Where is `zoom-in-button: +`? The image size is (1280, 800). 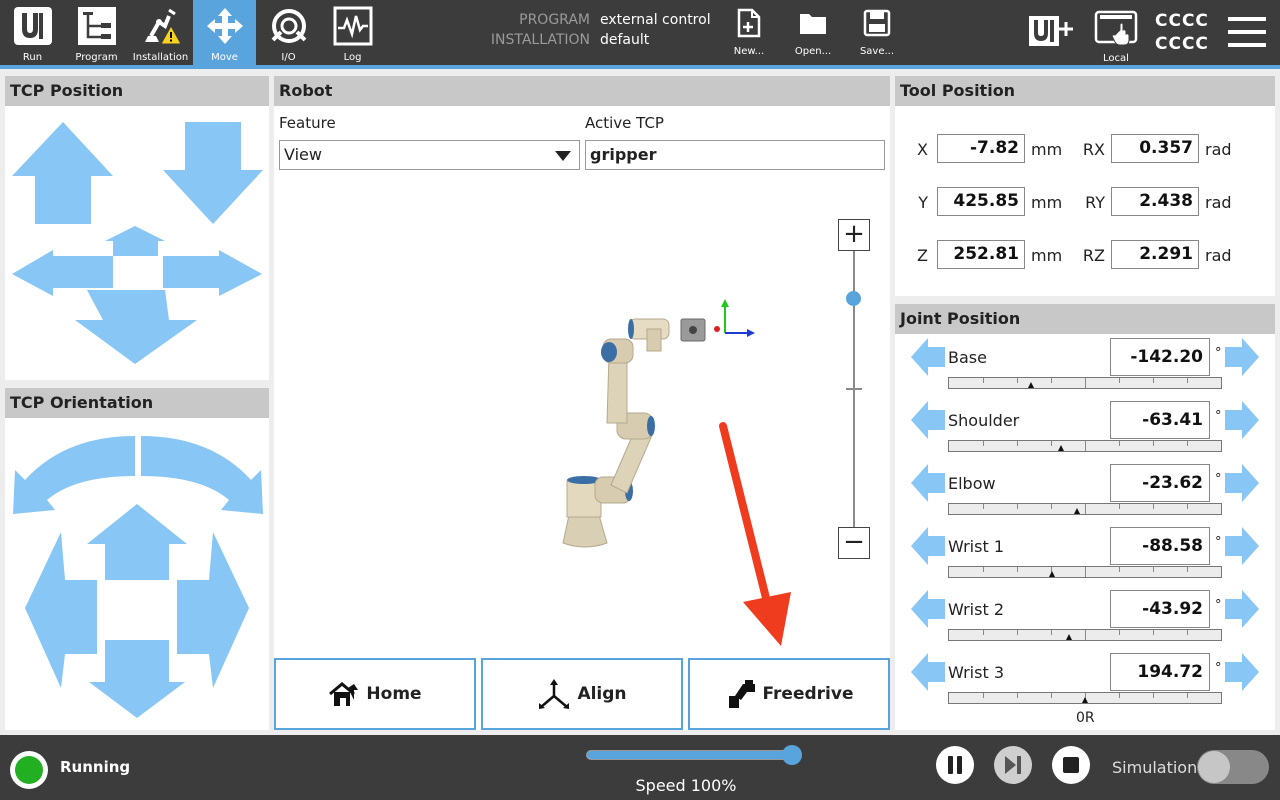
zoom-in-button: + is located at coordinates (854, 235).